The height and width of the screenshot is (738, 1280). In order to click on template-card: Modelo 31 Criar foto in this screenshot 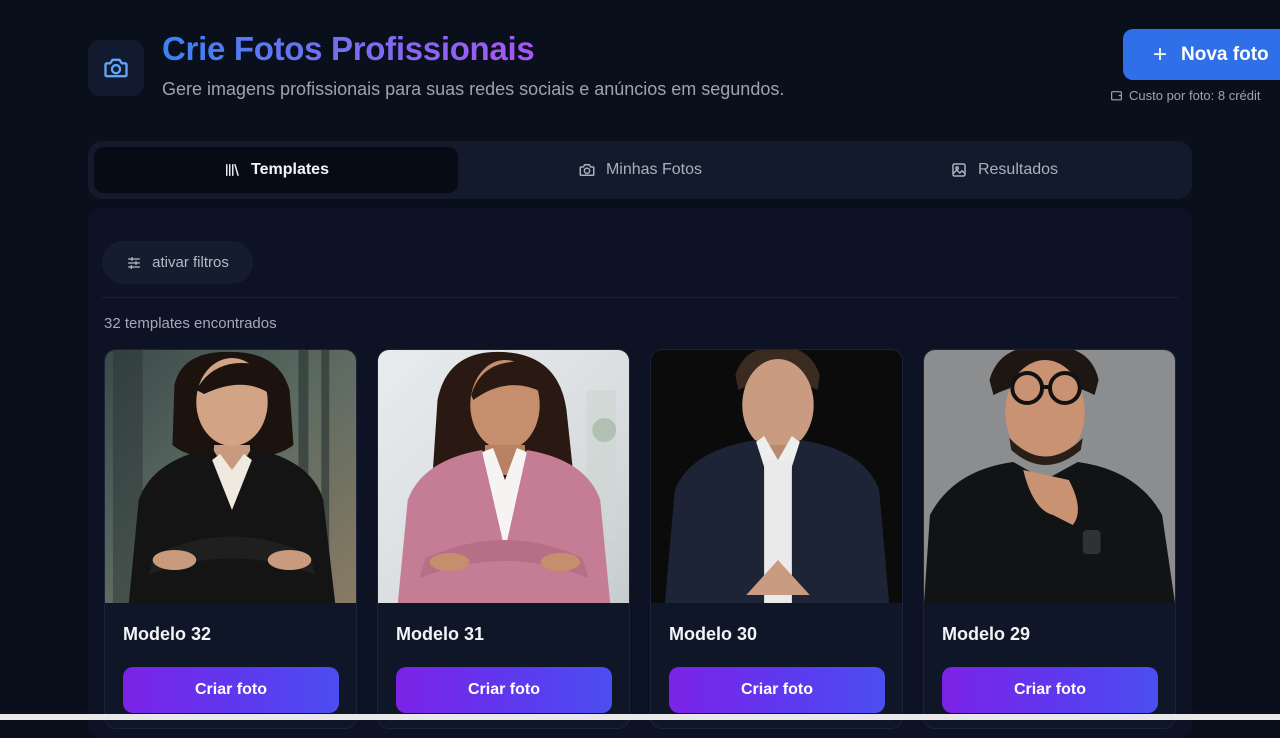, I will do `click(503, 539)`.